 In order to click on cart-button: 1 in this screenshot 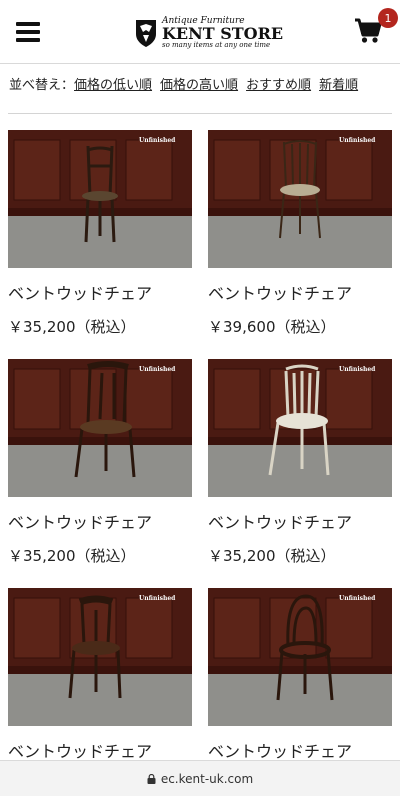, I will do `click(376, 27)`.